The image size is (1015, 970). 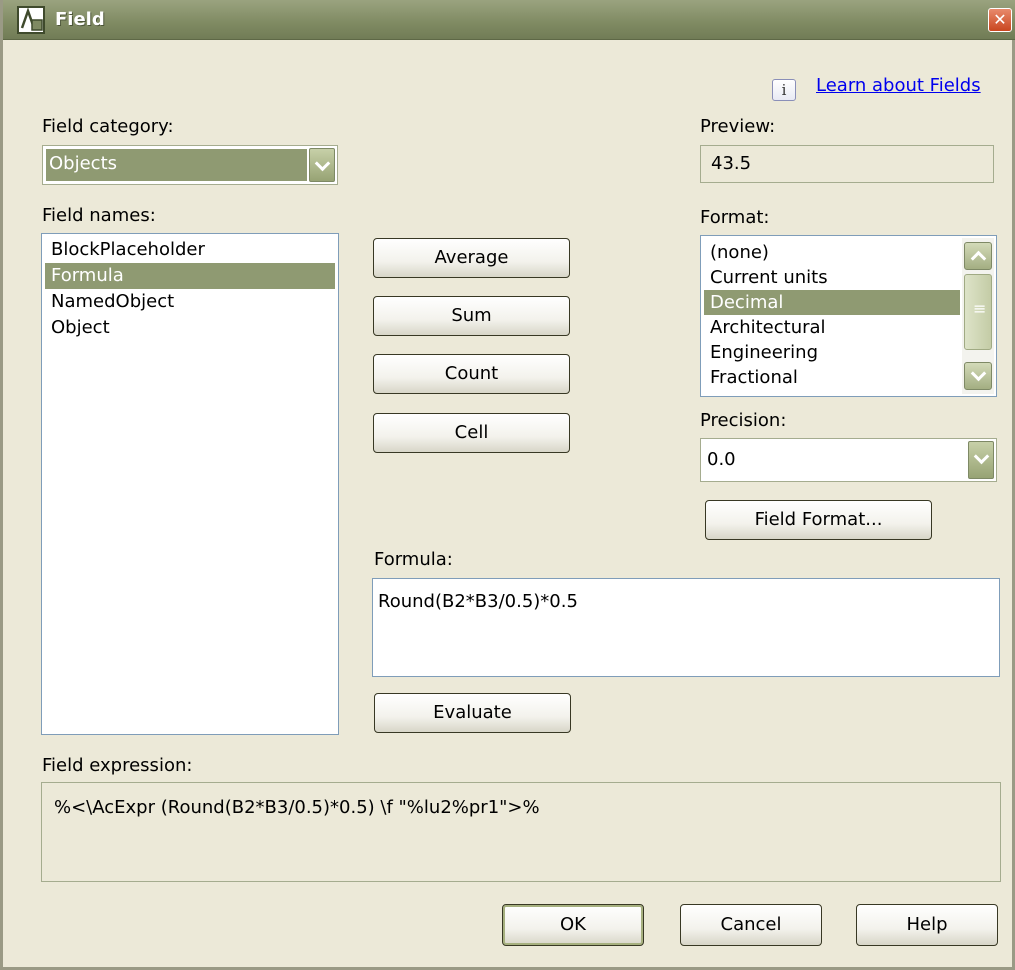 What do you see at coordinates (832, 327) in the screenshot?
I see `list-item: Architectural` at bounding box center [832, 327].